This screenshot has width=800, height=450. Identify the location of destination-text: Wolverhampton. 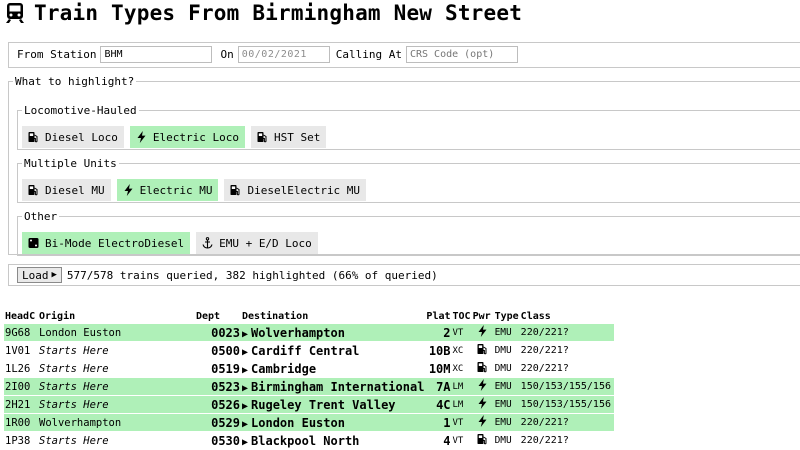
(298, 332).